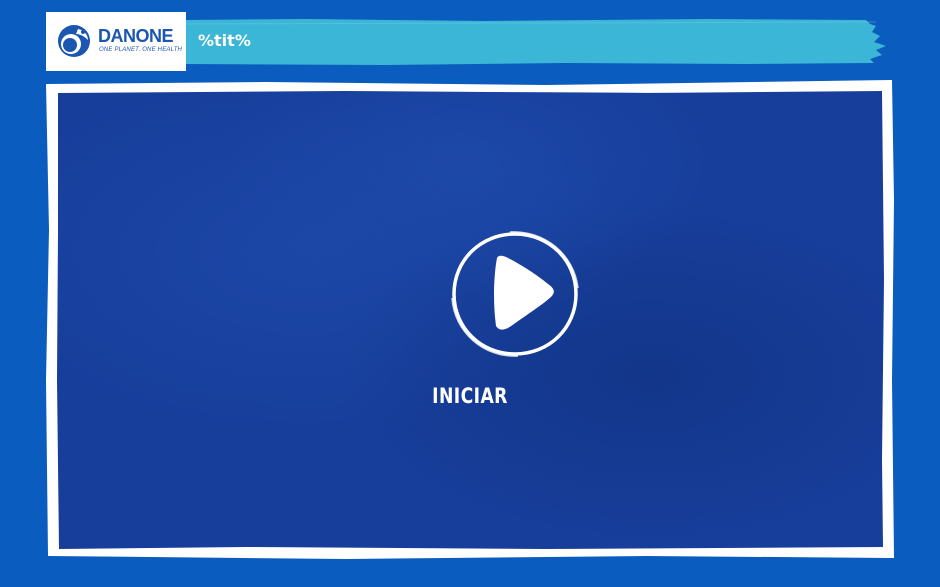 This screenshot has height=587, width=940. Describe the element at coordinates (74, 41) in the screenshot. I see `danone-logo-icon` at that location.